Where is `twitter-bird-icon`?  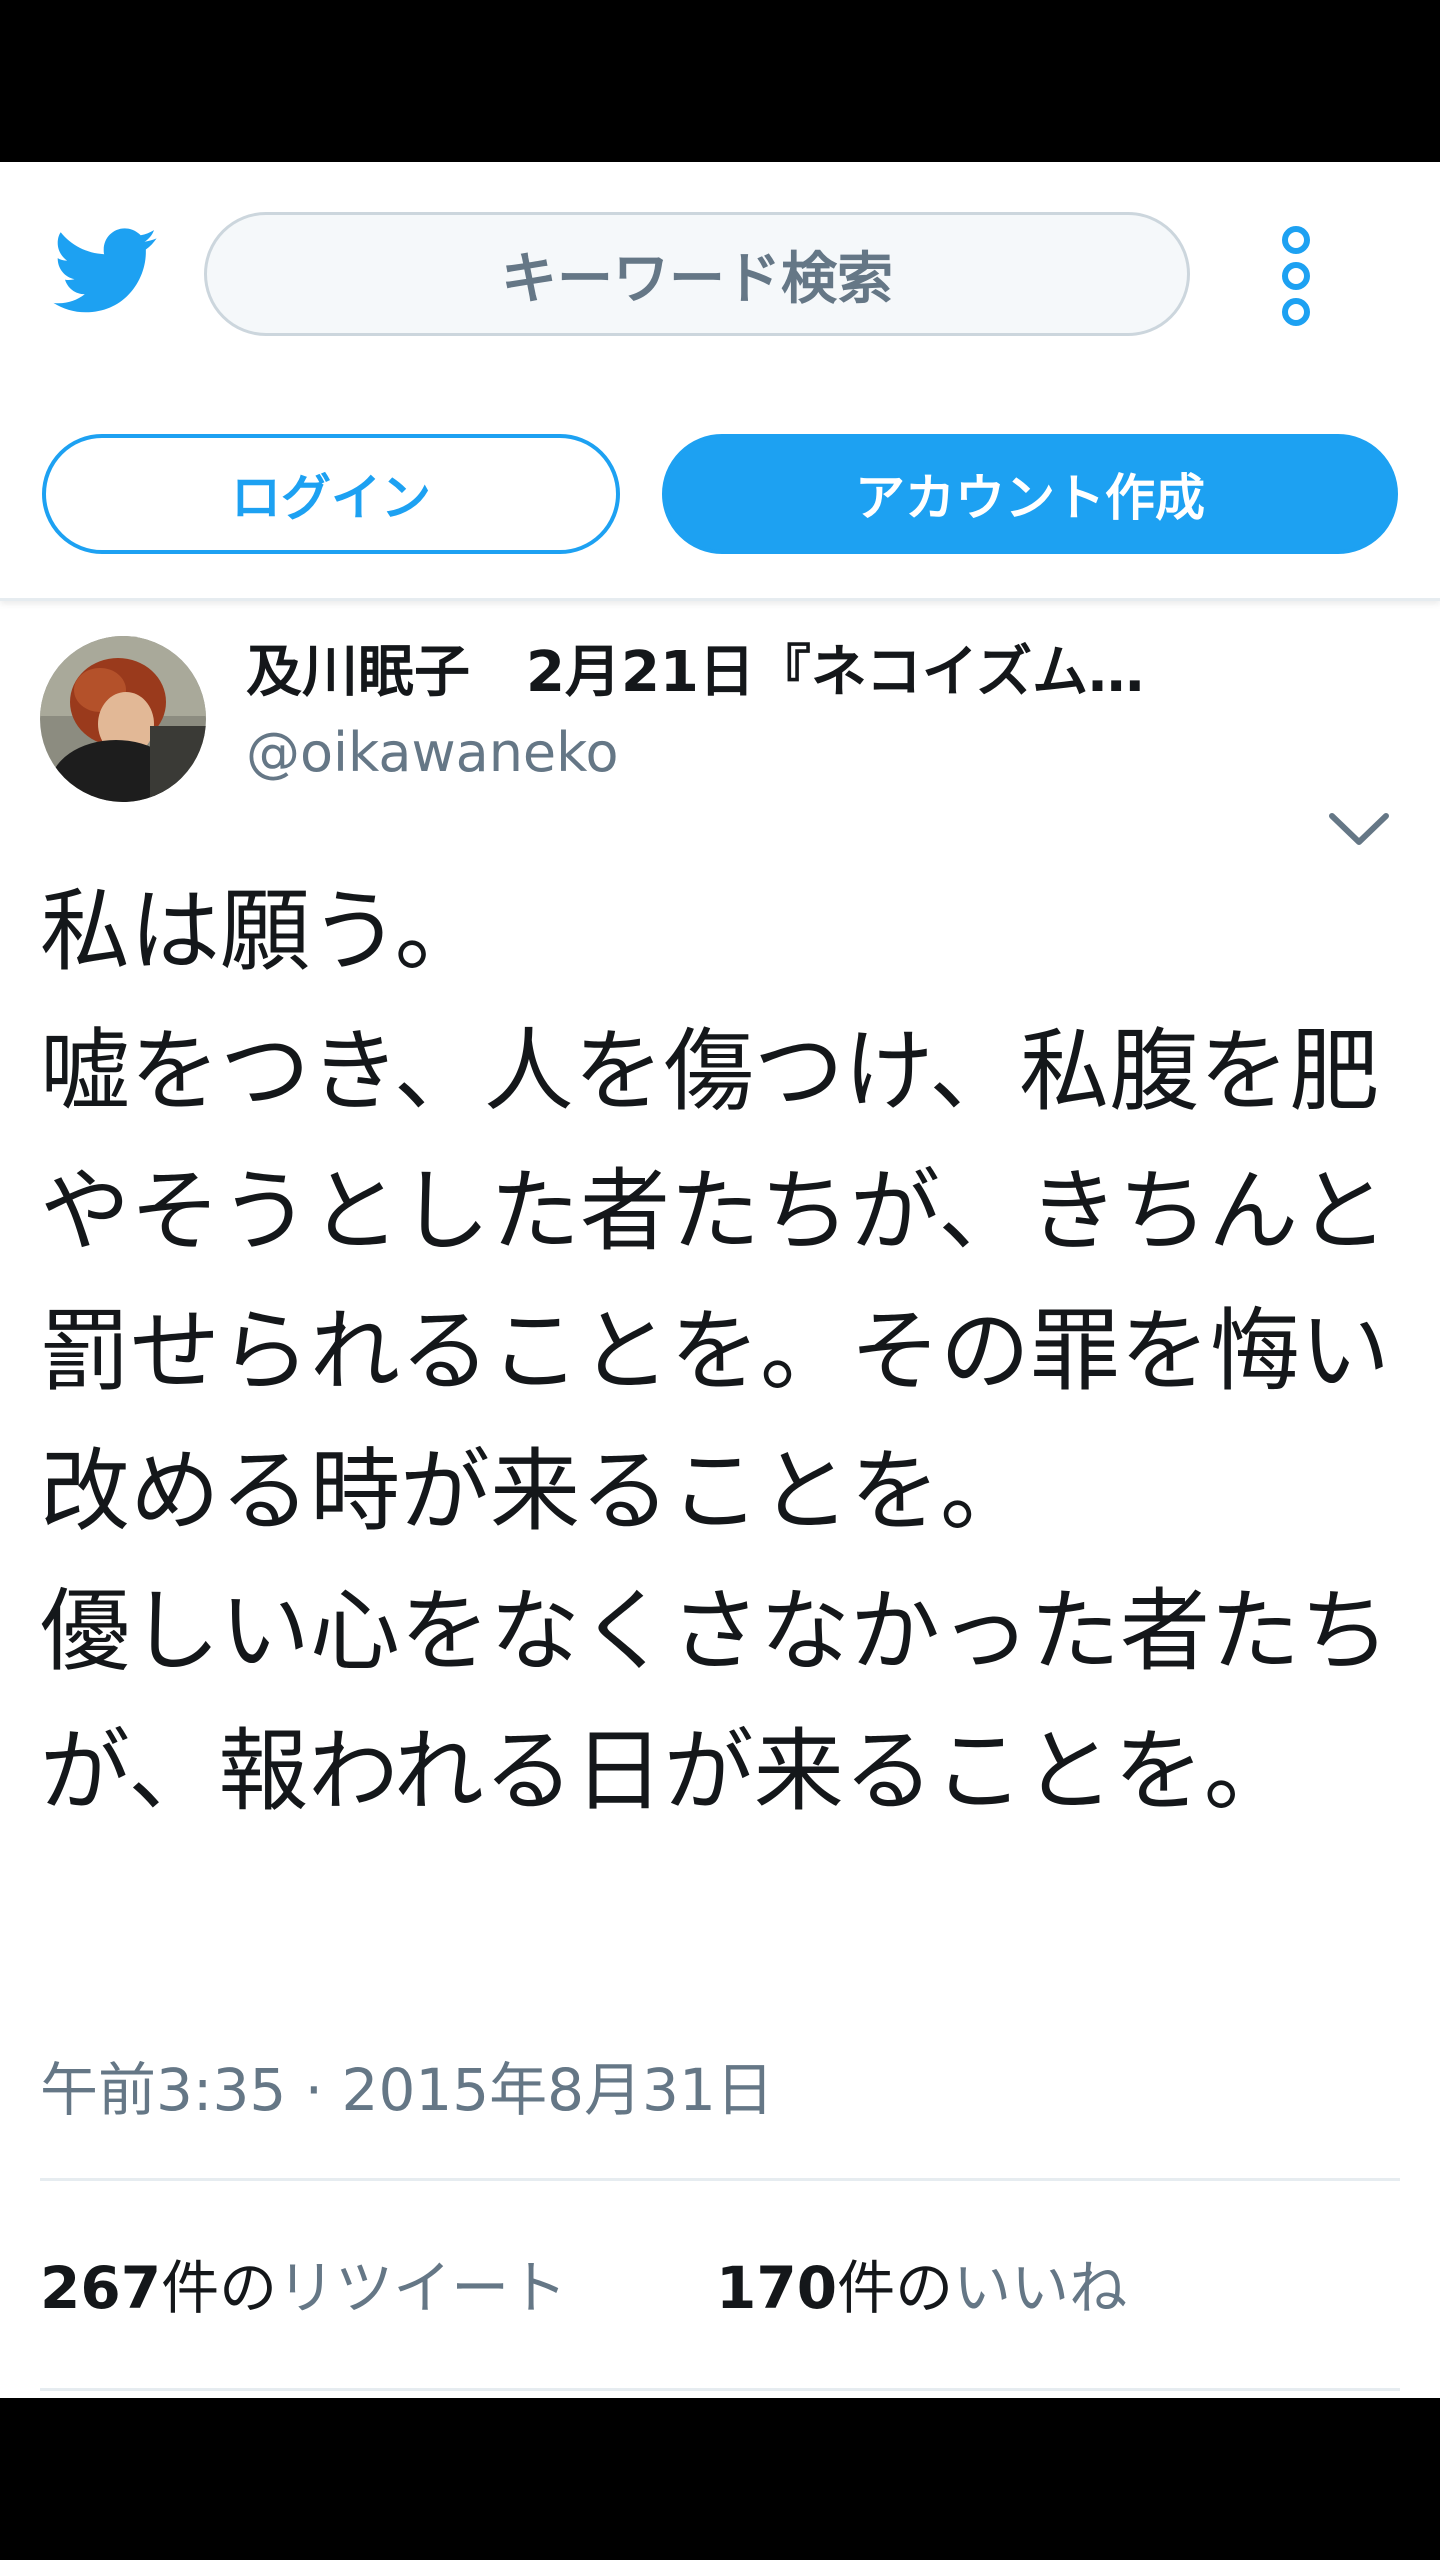 twitter-bird-icon is located at coordinates (105, 271).